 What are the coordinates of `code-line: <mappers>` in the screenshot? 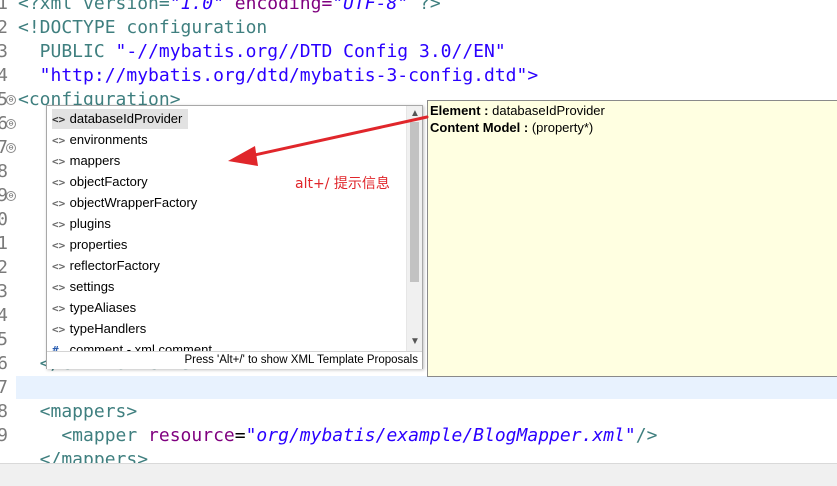 It's located at (78, 412).